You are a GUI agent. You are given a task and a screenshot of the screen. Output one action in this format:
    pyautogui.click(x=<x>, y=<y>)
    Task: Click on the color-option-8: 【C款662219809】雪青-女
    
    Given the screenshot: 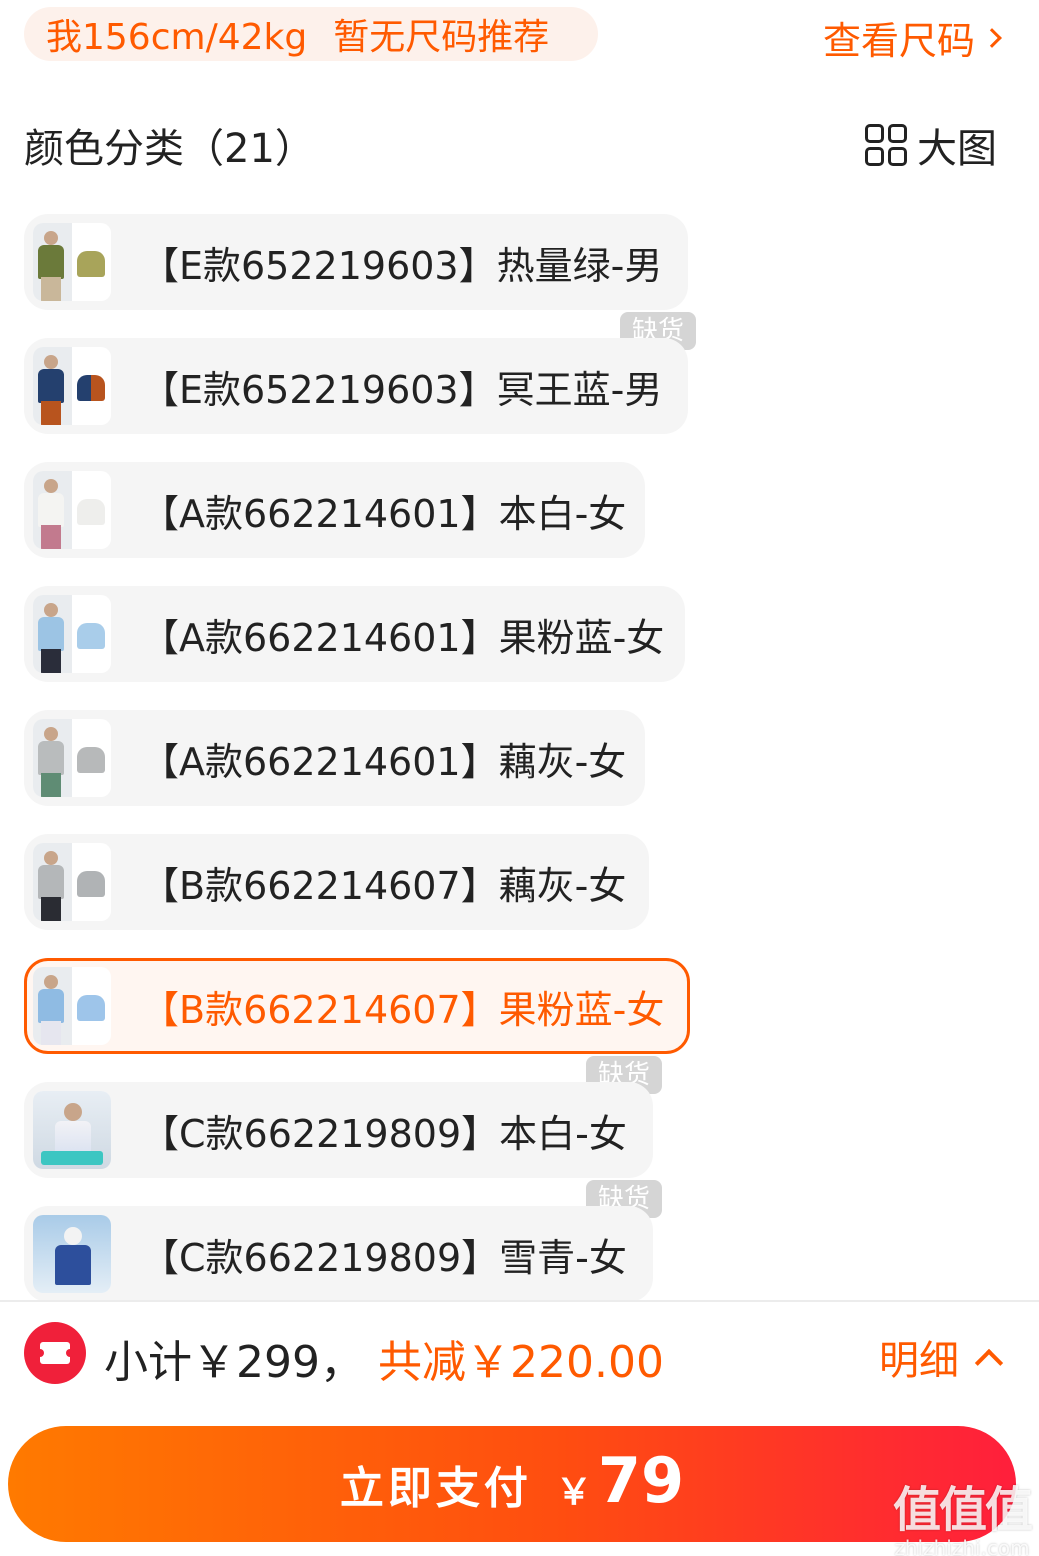 What is the action you would take?
    pyautogui.click(x=338, y=1254)
    